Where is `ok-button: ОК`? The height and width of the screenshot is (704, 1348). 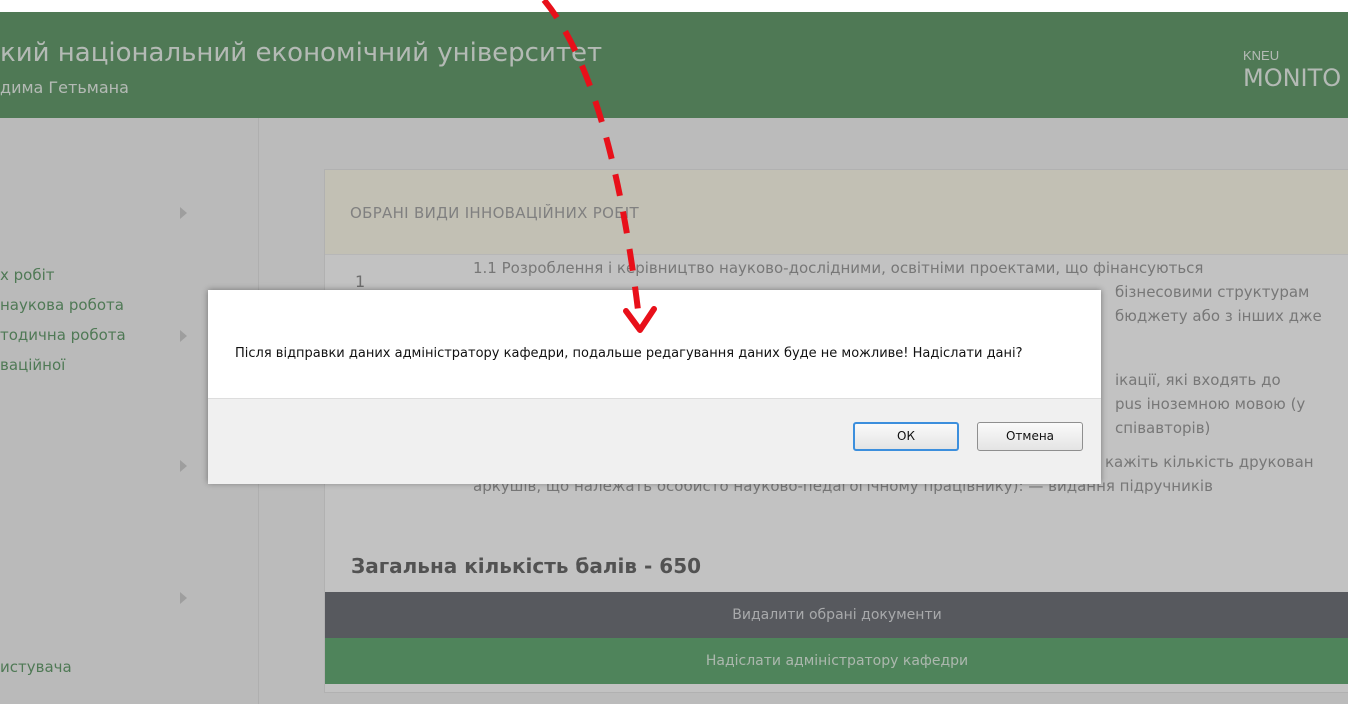 ok-button: ОК is located at coordinates (906, 436).